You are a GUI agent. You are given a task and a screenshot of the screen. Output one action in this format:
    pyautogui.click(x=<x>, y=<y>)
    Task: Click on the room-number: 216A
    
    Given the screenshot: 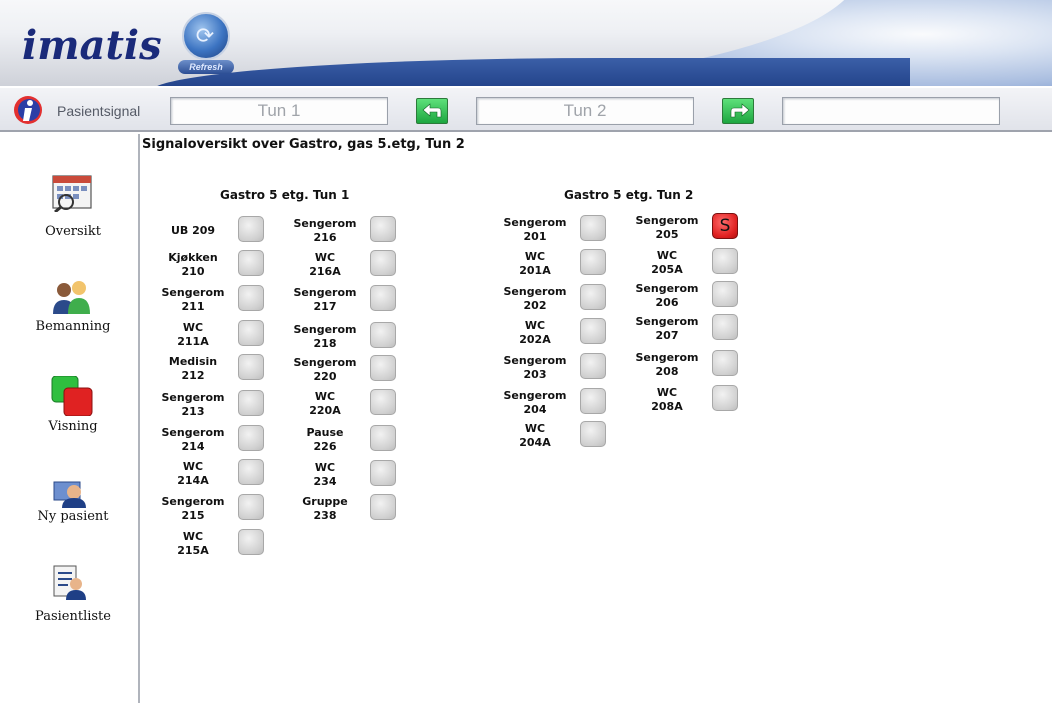 What is the action you would take?
    pyautogui.click(x=325, y=271)
    